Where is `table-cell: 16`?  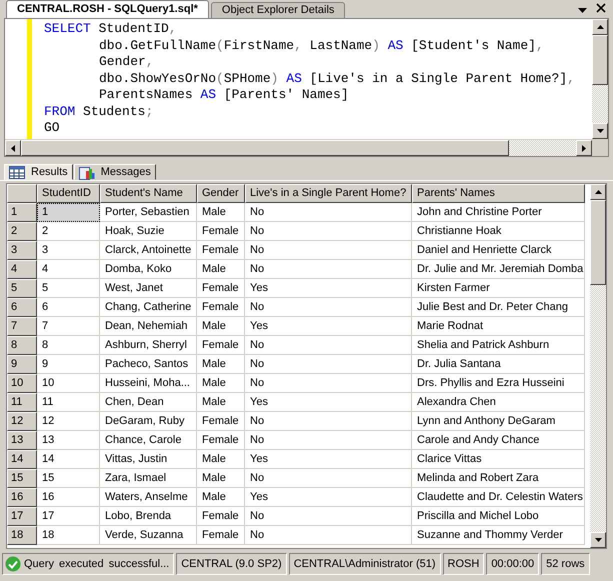
table-cell: 16 is located at coordinates (68, 497).